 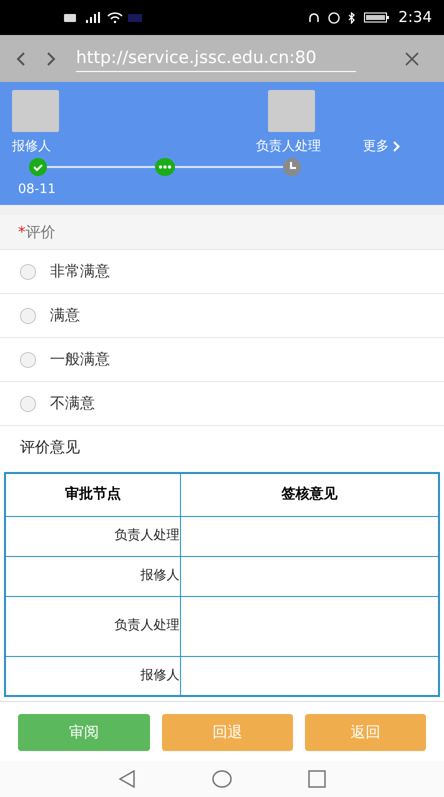 What do you see at coordinates (228, 732) in the screenshot?
I see `action-button: 回退` at bounding box center [228, 732].